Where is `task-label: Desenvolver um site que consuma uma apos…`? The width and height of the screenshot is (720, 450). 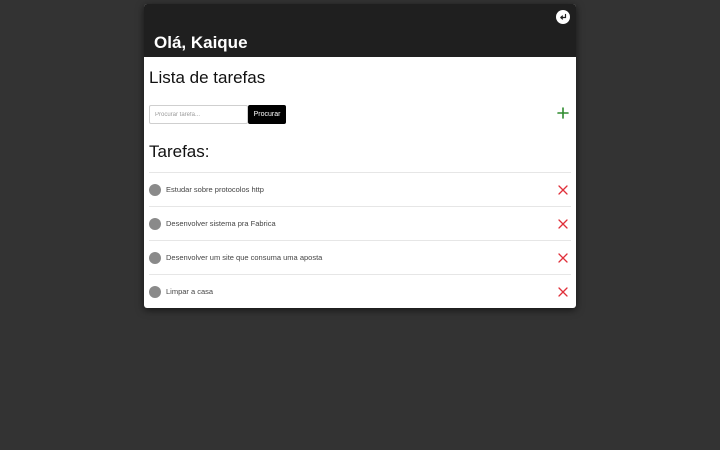
task-label: Desenvolver um site que consuma uma apos… is located at coordinates (244, 257).